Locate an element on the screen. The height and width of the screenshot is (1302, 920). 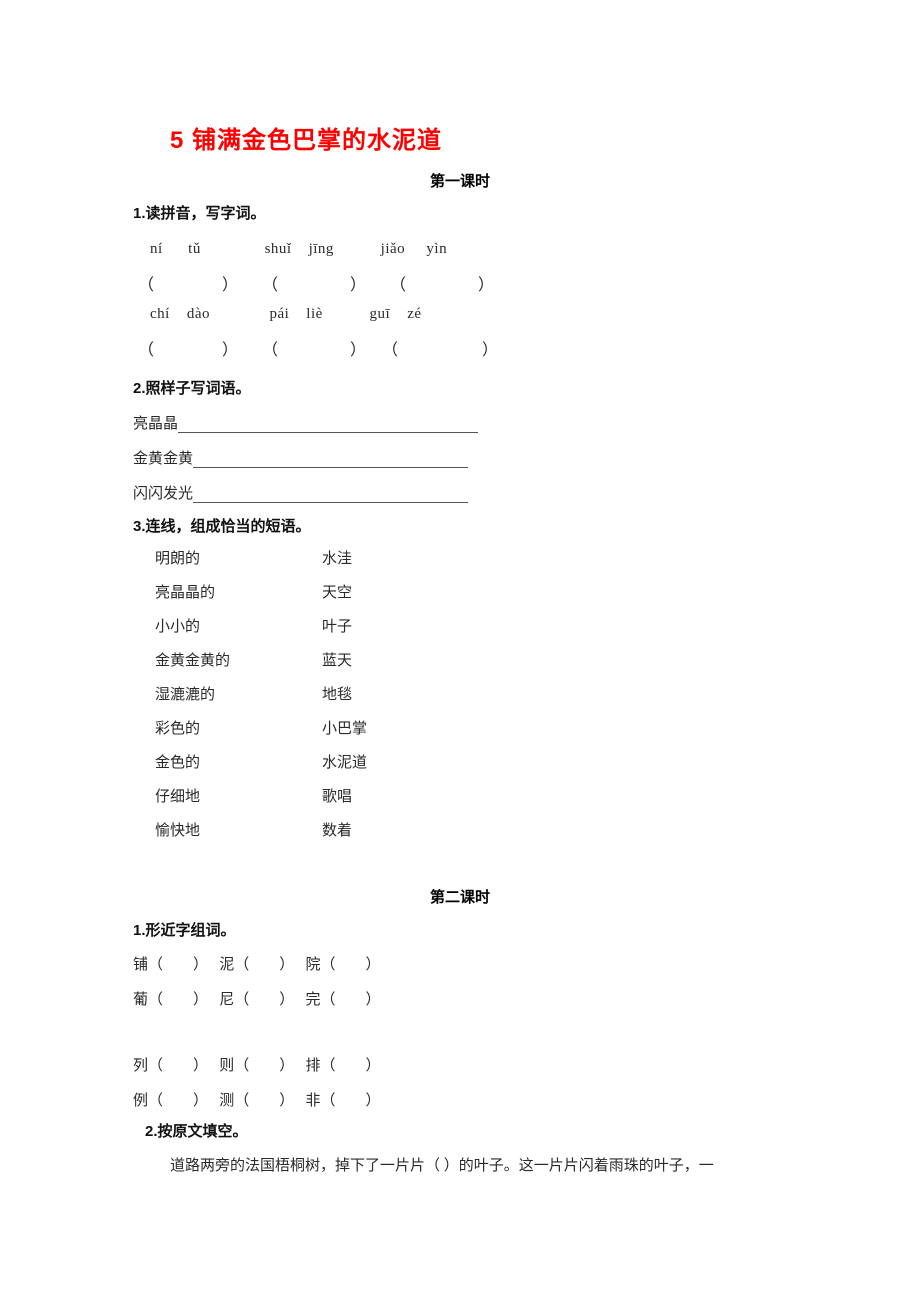
exercise-2-heading: 2.照样子写词语。 is located at coordinates (192, 388).